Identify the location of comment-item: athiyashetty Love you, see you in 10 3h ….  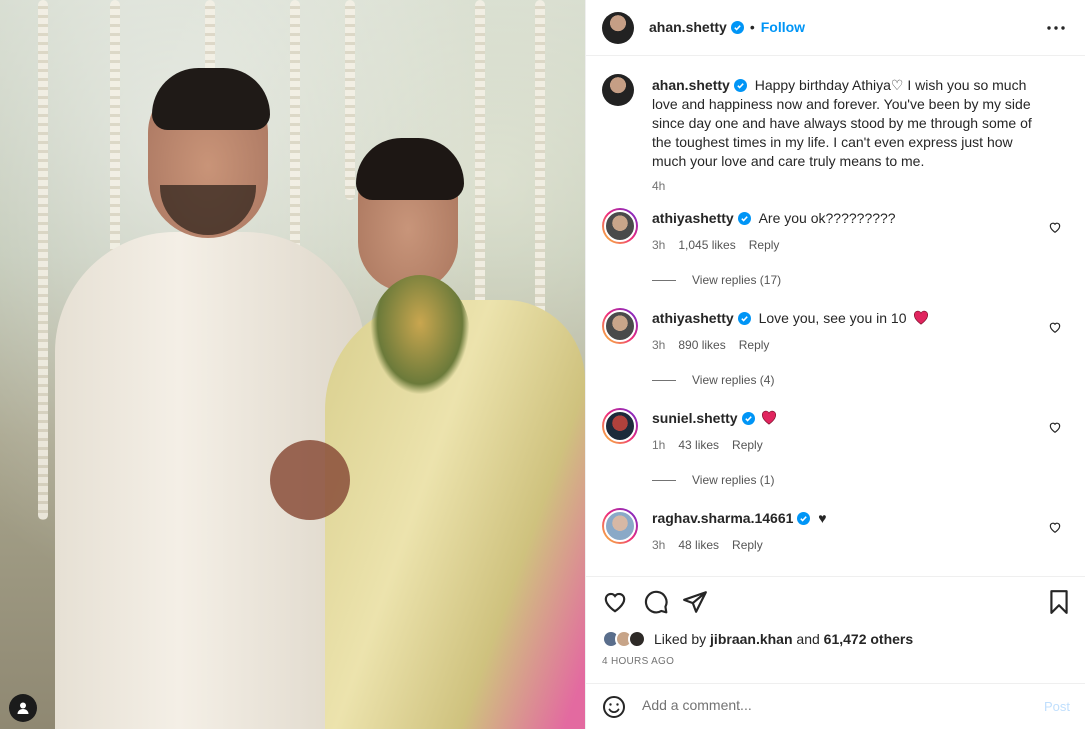
(837, 353).